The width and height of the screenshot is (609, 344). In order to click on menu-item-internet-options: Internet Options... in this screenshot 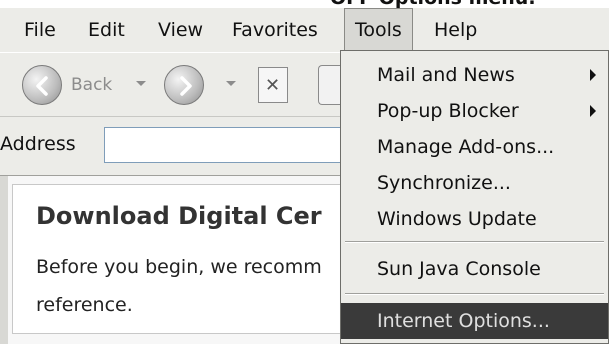, I will do `click(474, 321)`.